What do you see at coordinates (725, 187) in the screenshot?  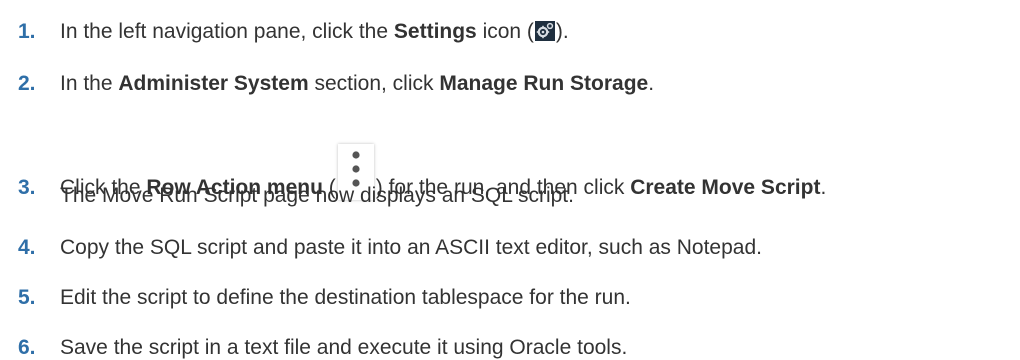 I see `ui-term-create-move-script: Create Move Script` at bounding box center [725, 187].